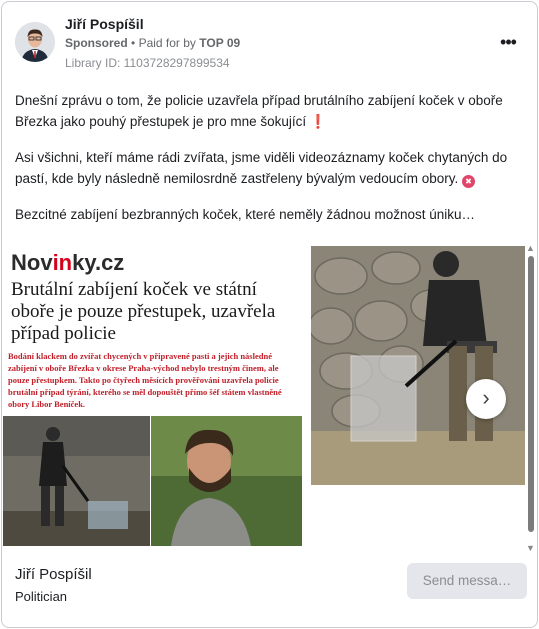 Image resolution: width=539 pixels, height=629 pixels. I want to click on avatar, so click(35, 42).